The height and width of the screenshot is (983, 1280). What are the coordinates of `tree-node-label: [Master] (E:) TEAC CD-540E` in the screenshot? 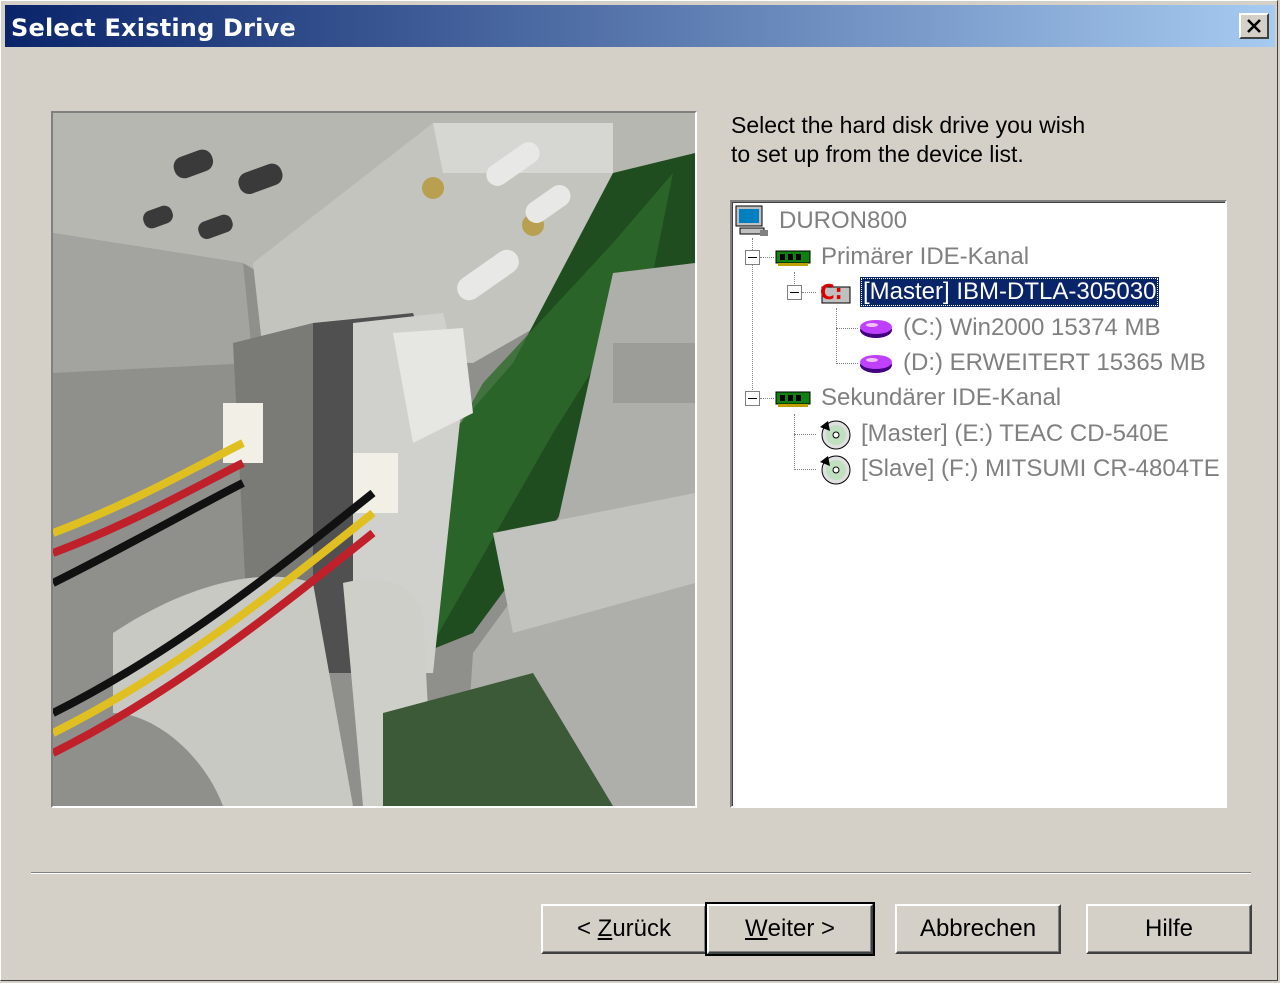 It's located at (1015, 433).